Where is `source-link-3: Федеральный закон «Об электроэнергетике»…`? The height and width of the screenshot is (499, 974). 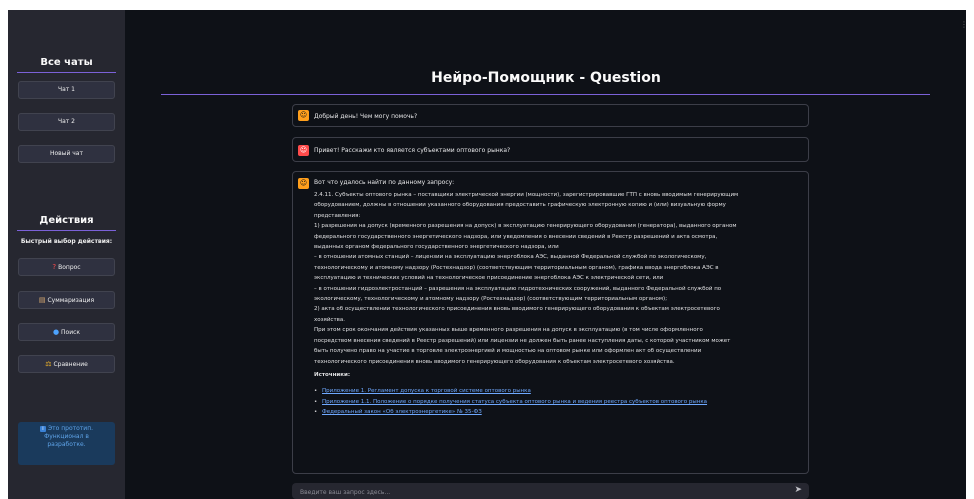 source-link-3: Федеральный закон «Об электроэнергетике»… is located at coordinates (559, 412).